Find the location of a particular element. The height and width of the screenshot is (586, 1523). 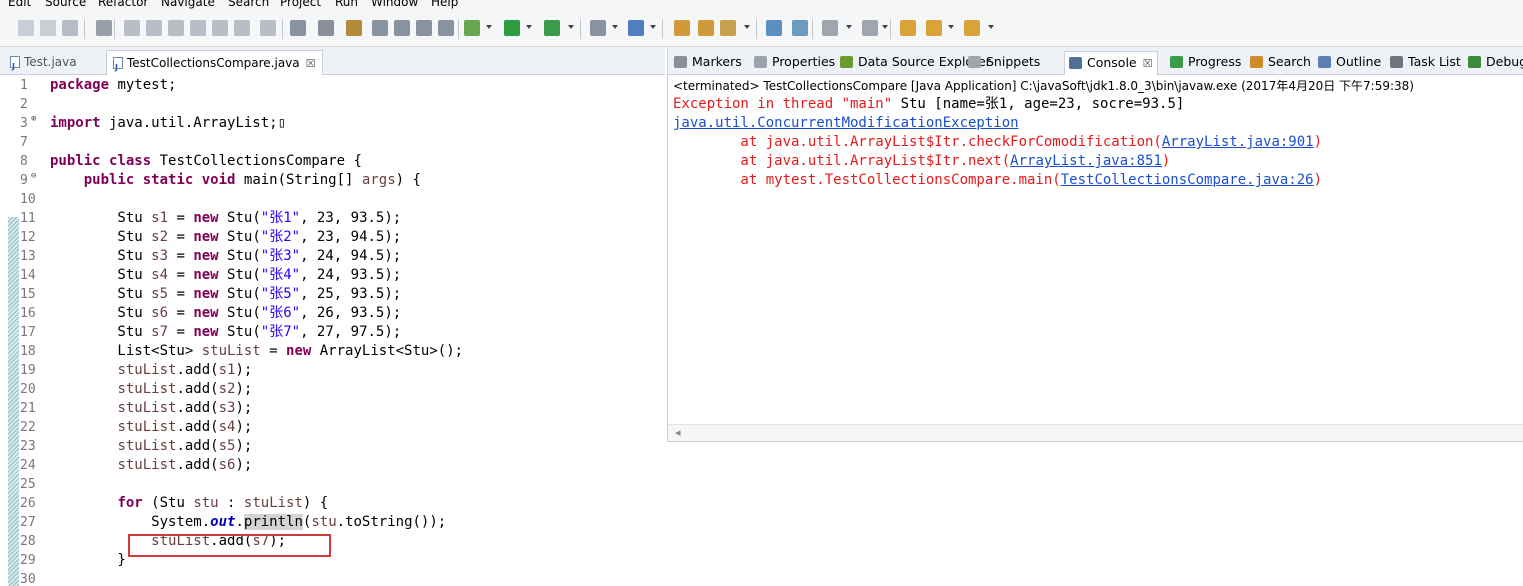

menu-edit: Edit is located at coordinates (19, 4).